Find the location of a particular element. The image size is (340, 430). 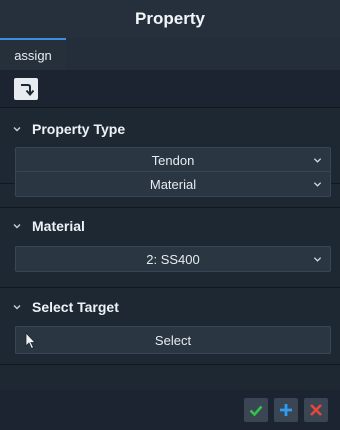

check-icon is located at coordinates (256, 411).